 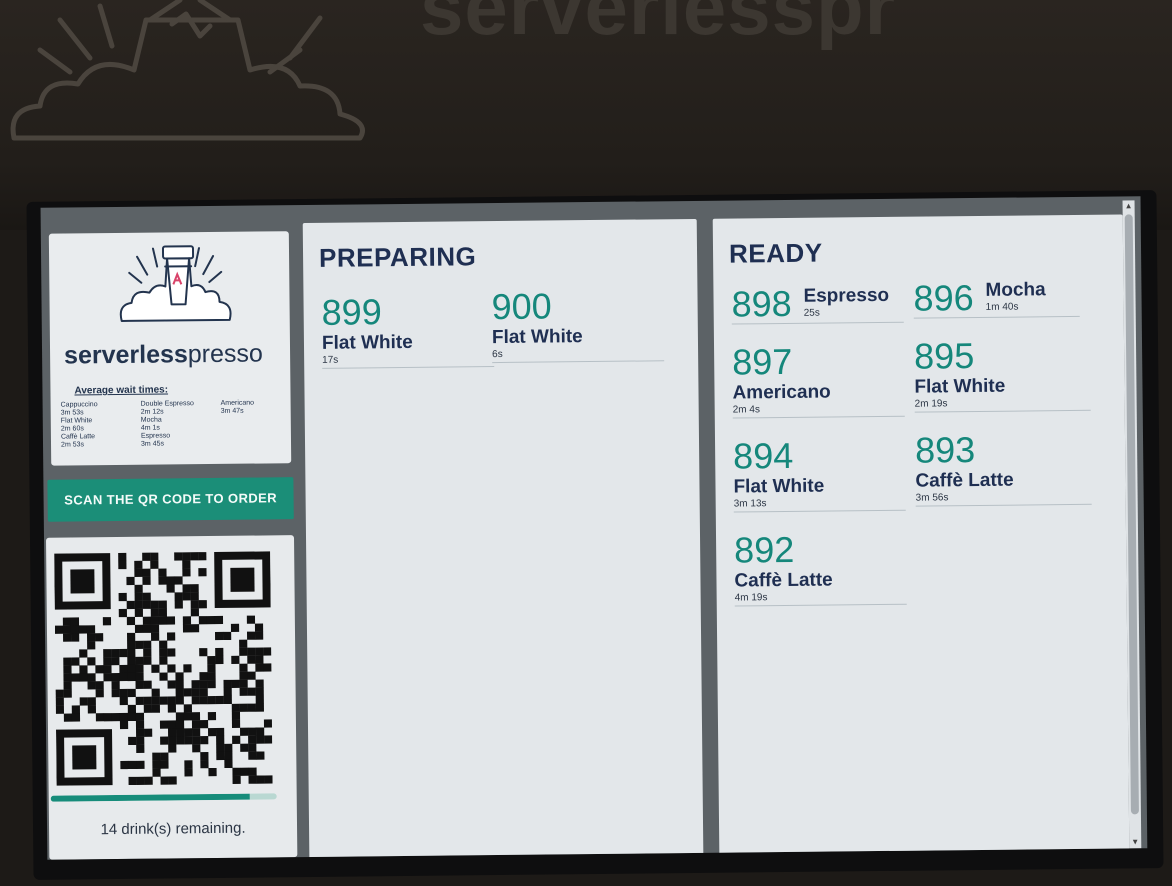 I want to click on qr-code, so click(x=163, y=668).